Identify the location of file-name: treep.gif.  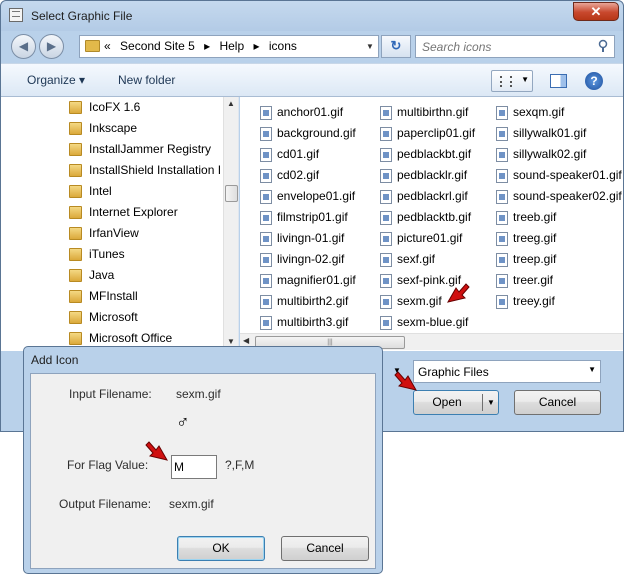
(535, 259).